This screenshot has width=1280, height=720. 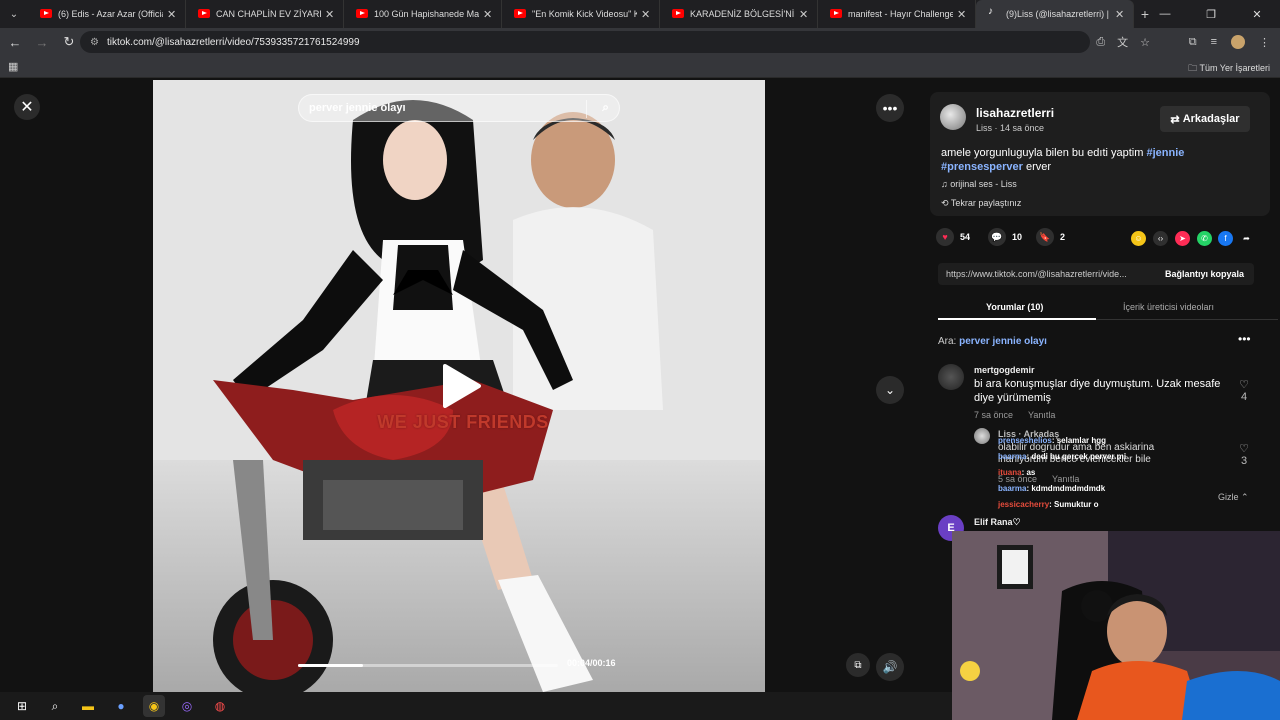 I want to click on hashtag-jennie: #jennie, so click(x=1165, y=153).